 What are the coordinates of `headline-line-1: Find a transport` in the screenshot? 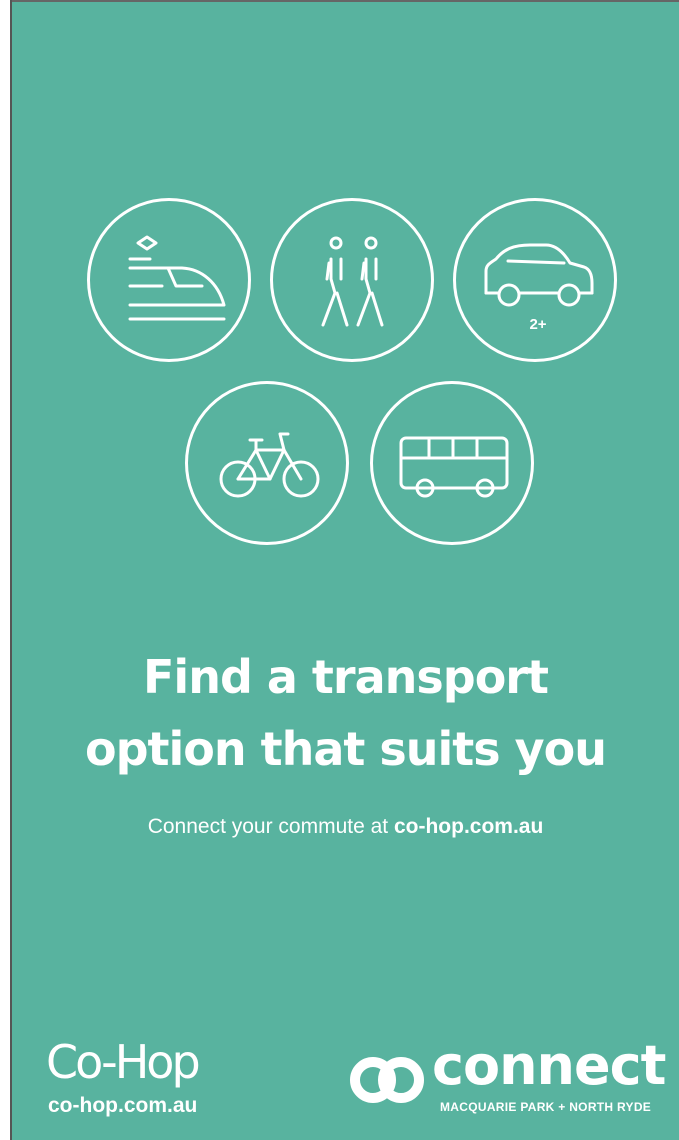 It's located at (346, 677).